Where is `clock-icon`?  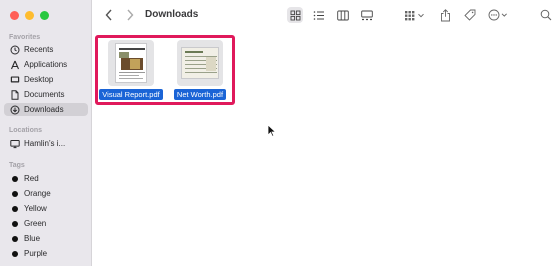 clock-icon is located at coordinates (14, 49).